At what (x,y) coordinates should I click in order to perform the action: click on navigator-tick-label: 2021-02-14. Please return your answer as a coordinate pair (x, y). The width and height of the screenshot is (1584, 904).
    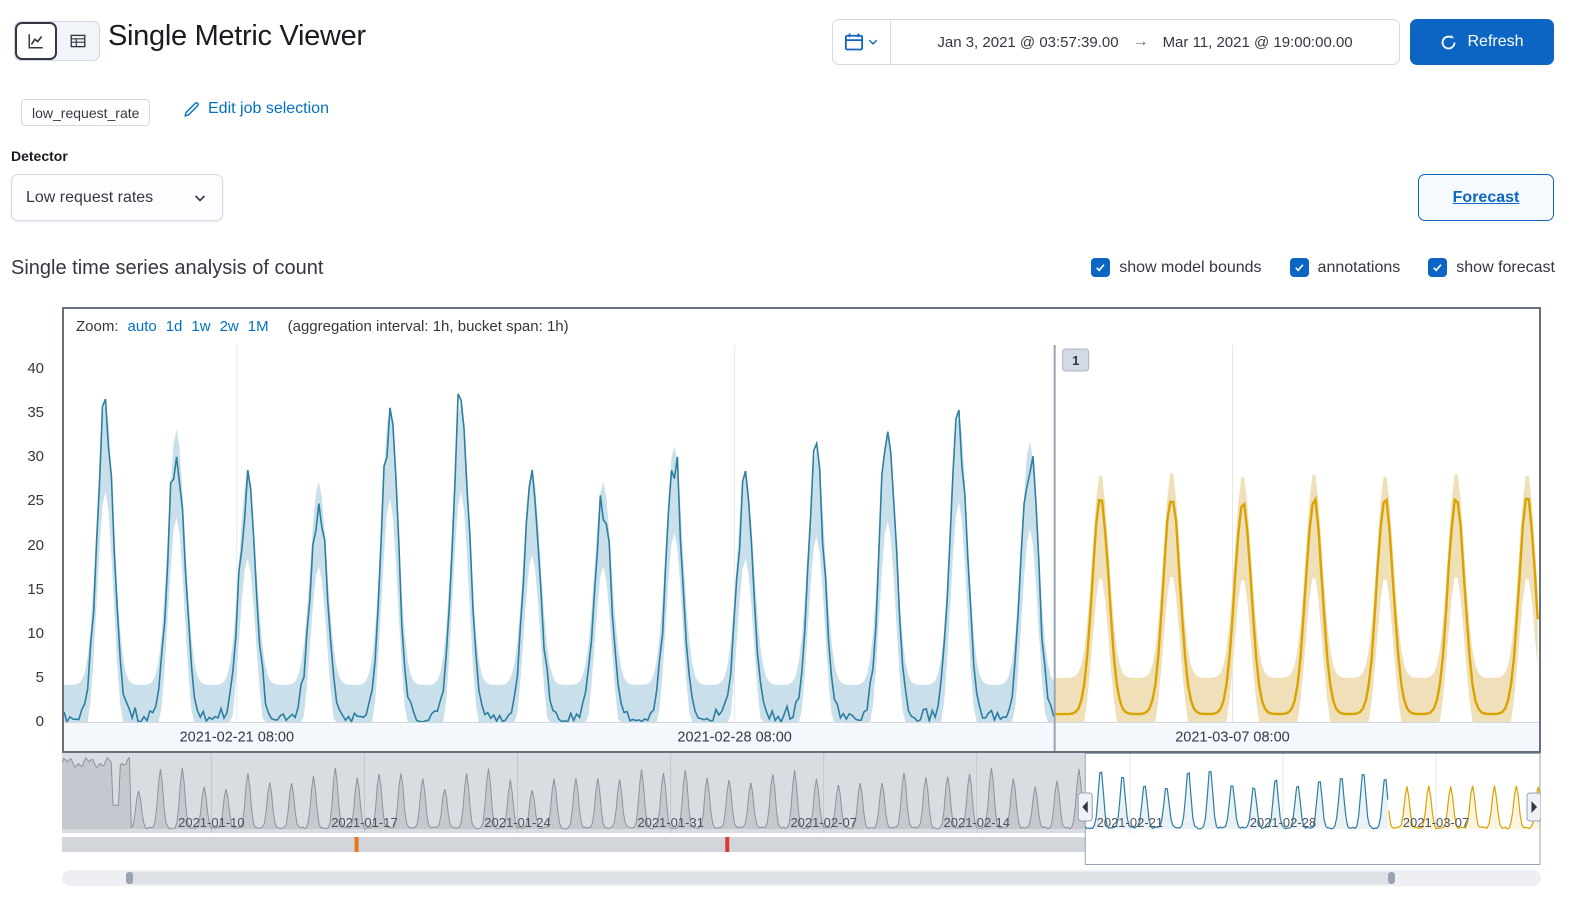
    Looking at the image, I should click on (977, 822).